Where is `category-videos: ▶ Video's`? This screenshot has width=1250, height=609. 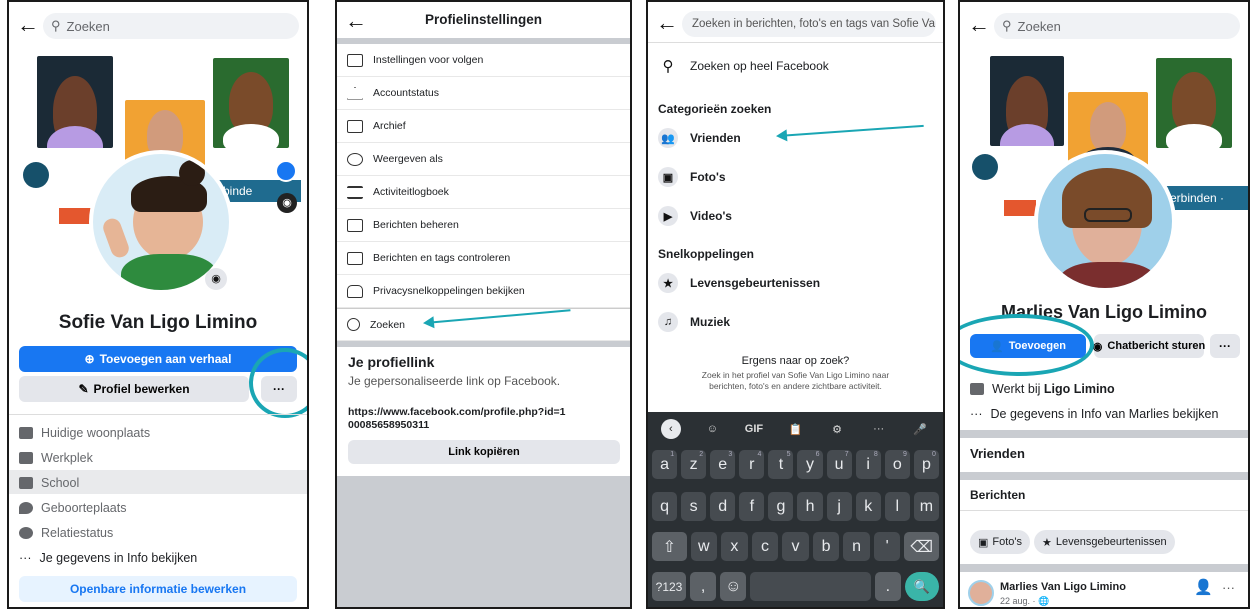
category-videos: ▶ Video's is located at coordinates (695, 216).